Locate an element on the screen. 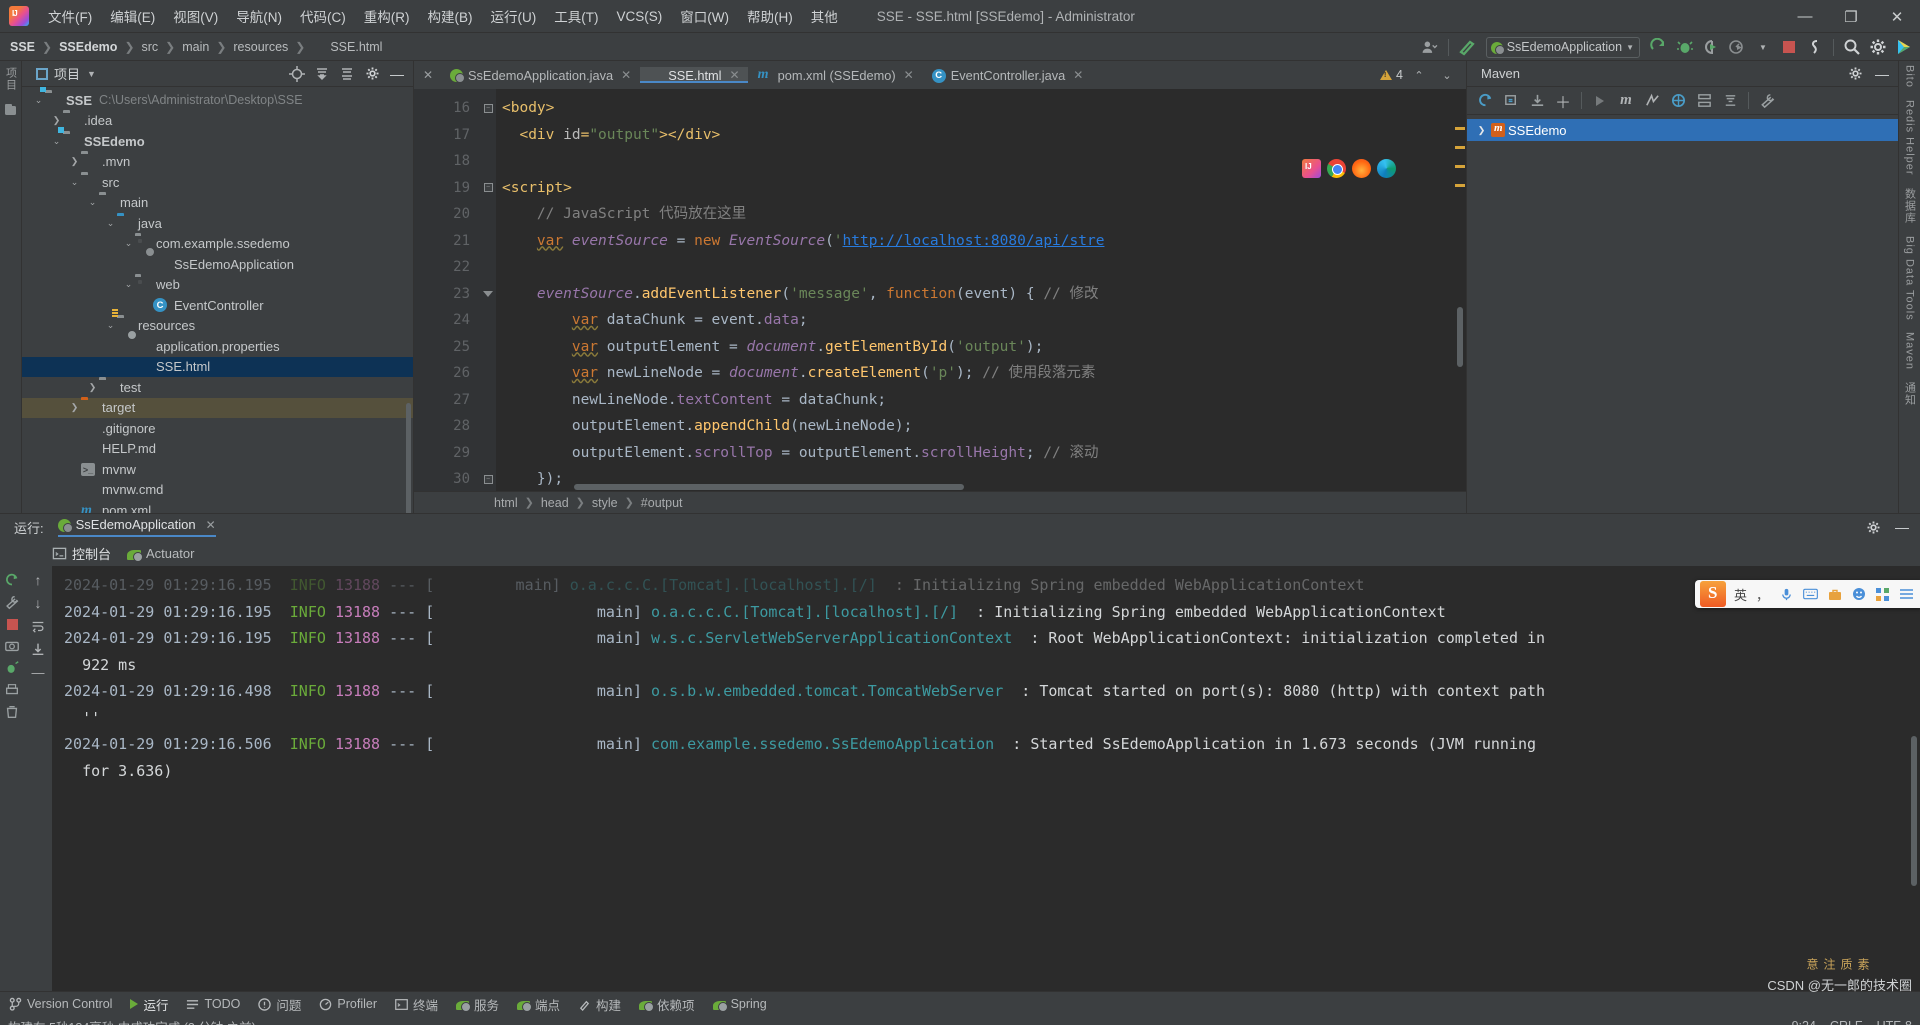 Image resolution: width=1920 pixels, height=1025 pixels. menu-edit: 编辑(E) is located at coordinates (132, 16).